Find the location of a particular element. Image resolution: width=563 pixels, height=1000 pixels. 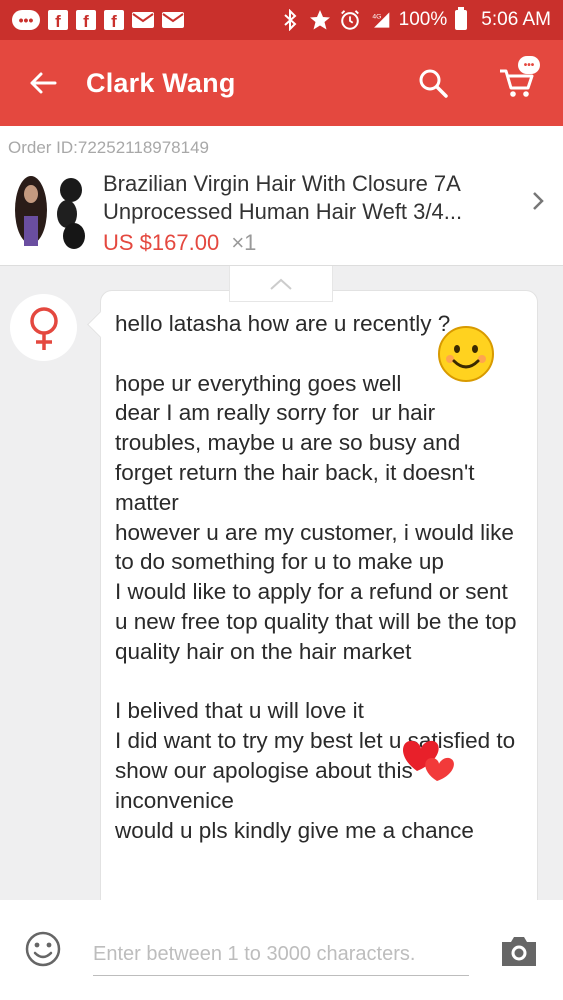

svg-text: 4G is located at coordinates (376, 16).